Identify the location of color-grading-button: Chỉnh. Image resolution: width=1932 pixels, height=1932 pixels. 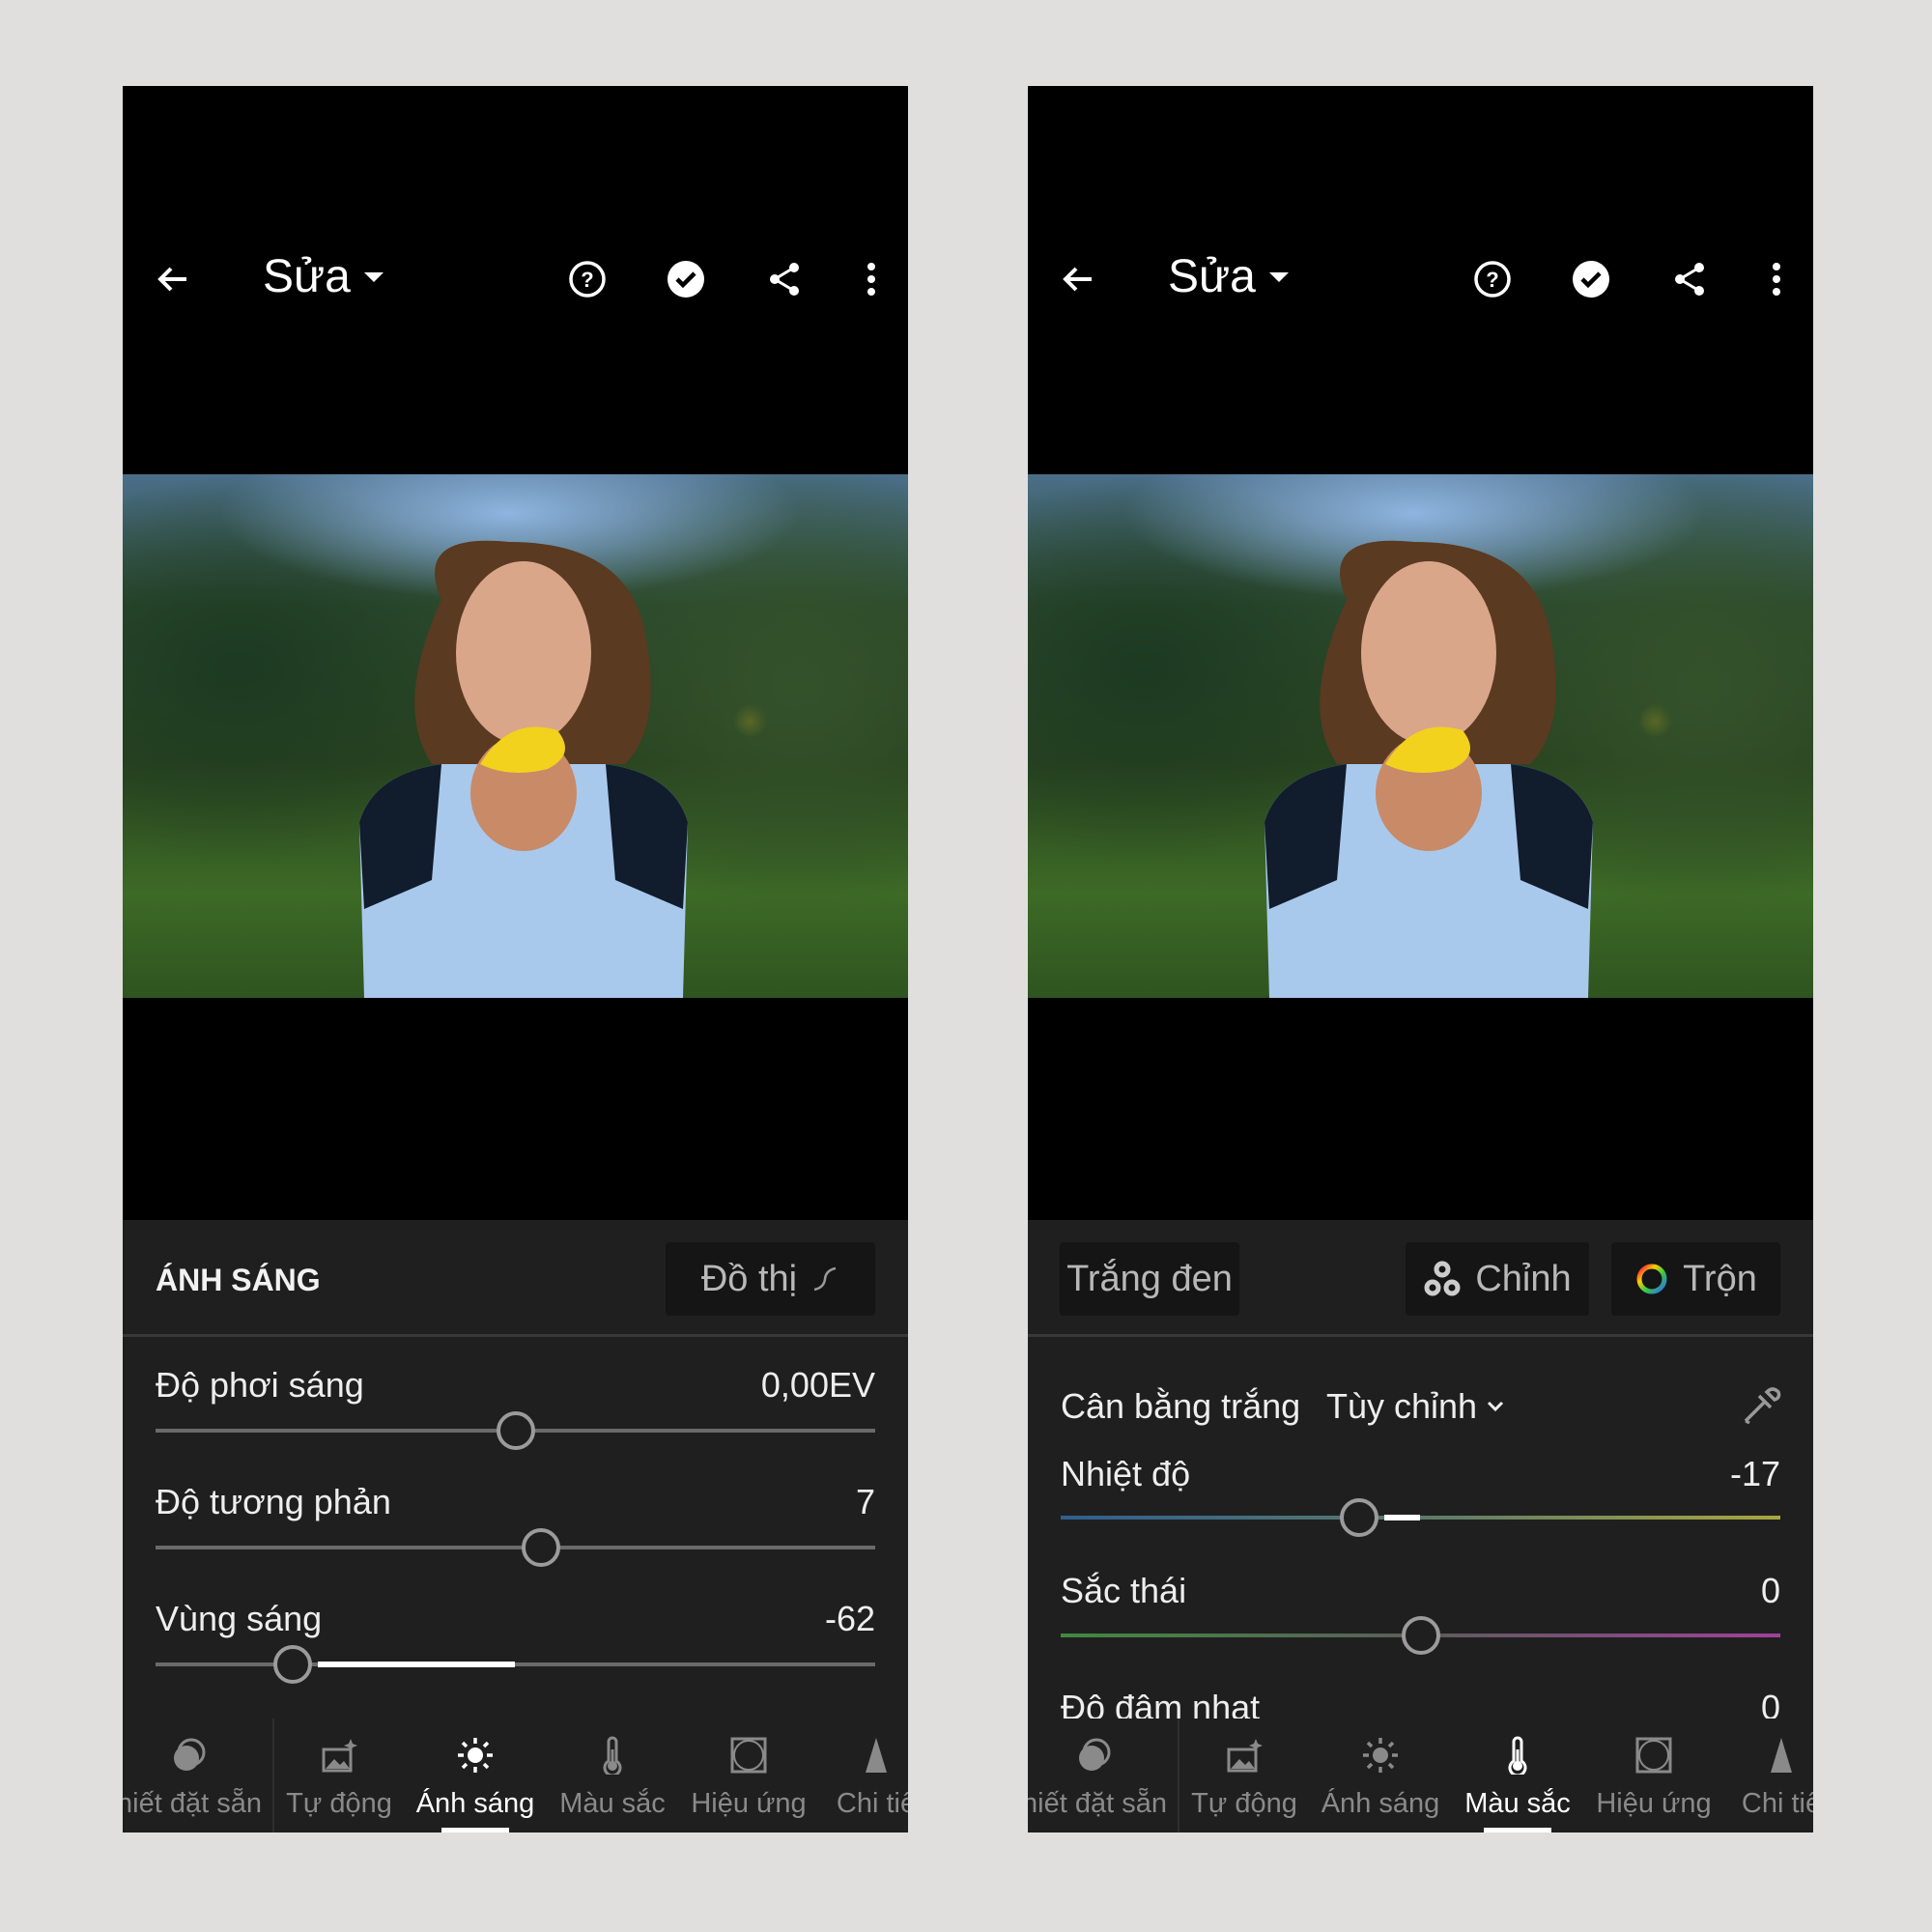
(1497, 1279).